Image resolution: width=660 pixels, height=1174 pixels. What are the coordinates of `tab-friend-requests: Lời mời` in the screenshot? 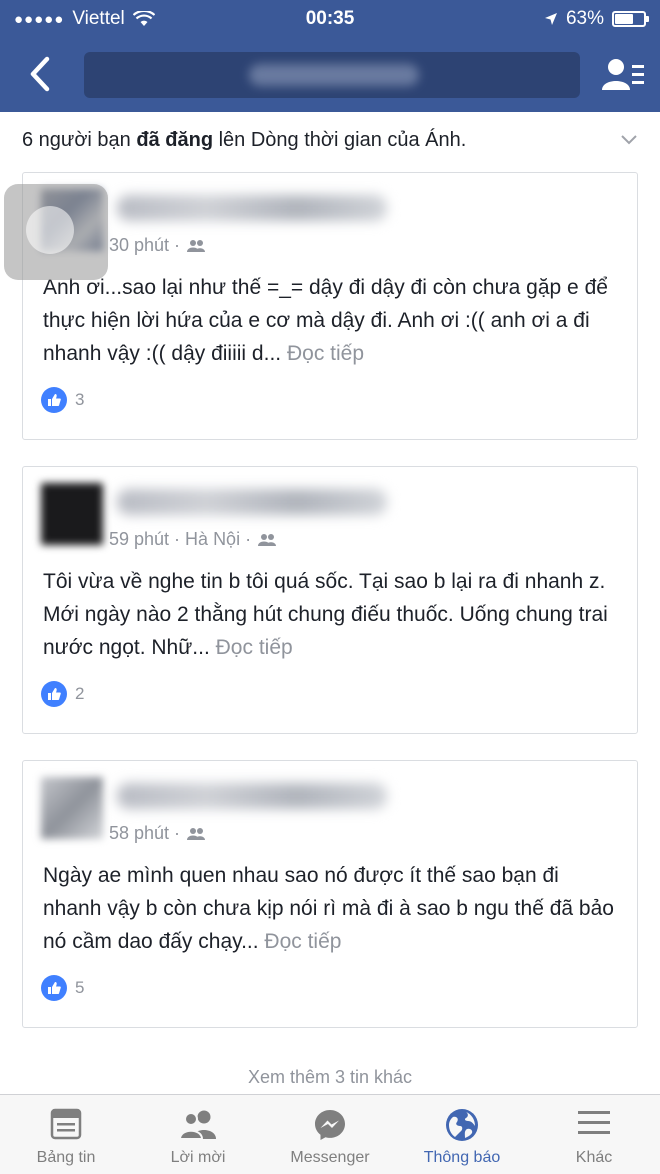 It's located at (198, 1134).